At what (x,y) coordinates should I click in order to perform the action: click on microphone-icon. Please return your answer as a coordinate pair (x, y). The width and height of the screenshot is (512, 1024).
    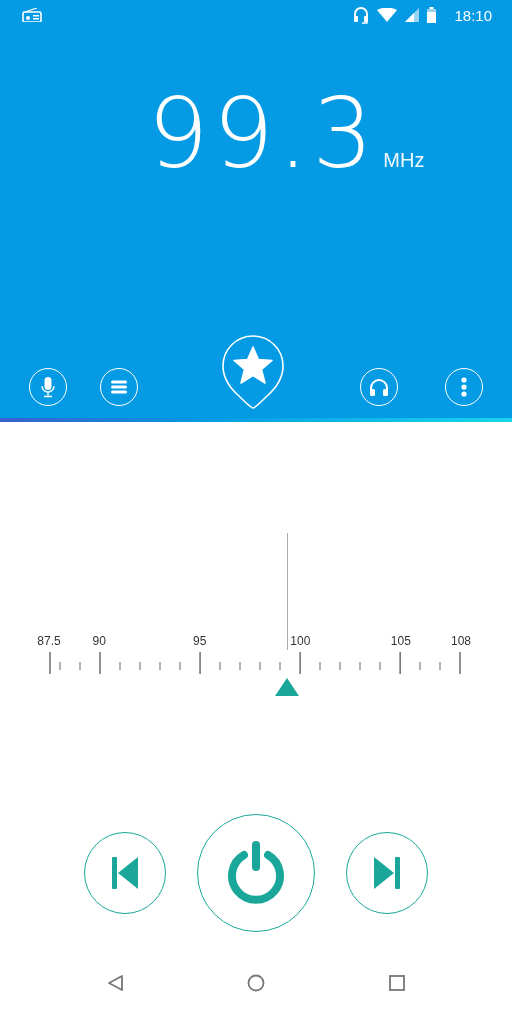
    Looking at the image, I should click on (48, 387).